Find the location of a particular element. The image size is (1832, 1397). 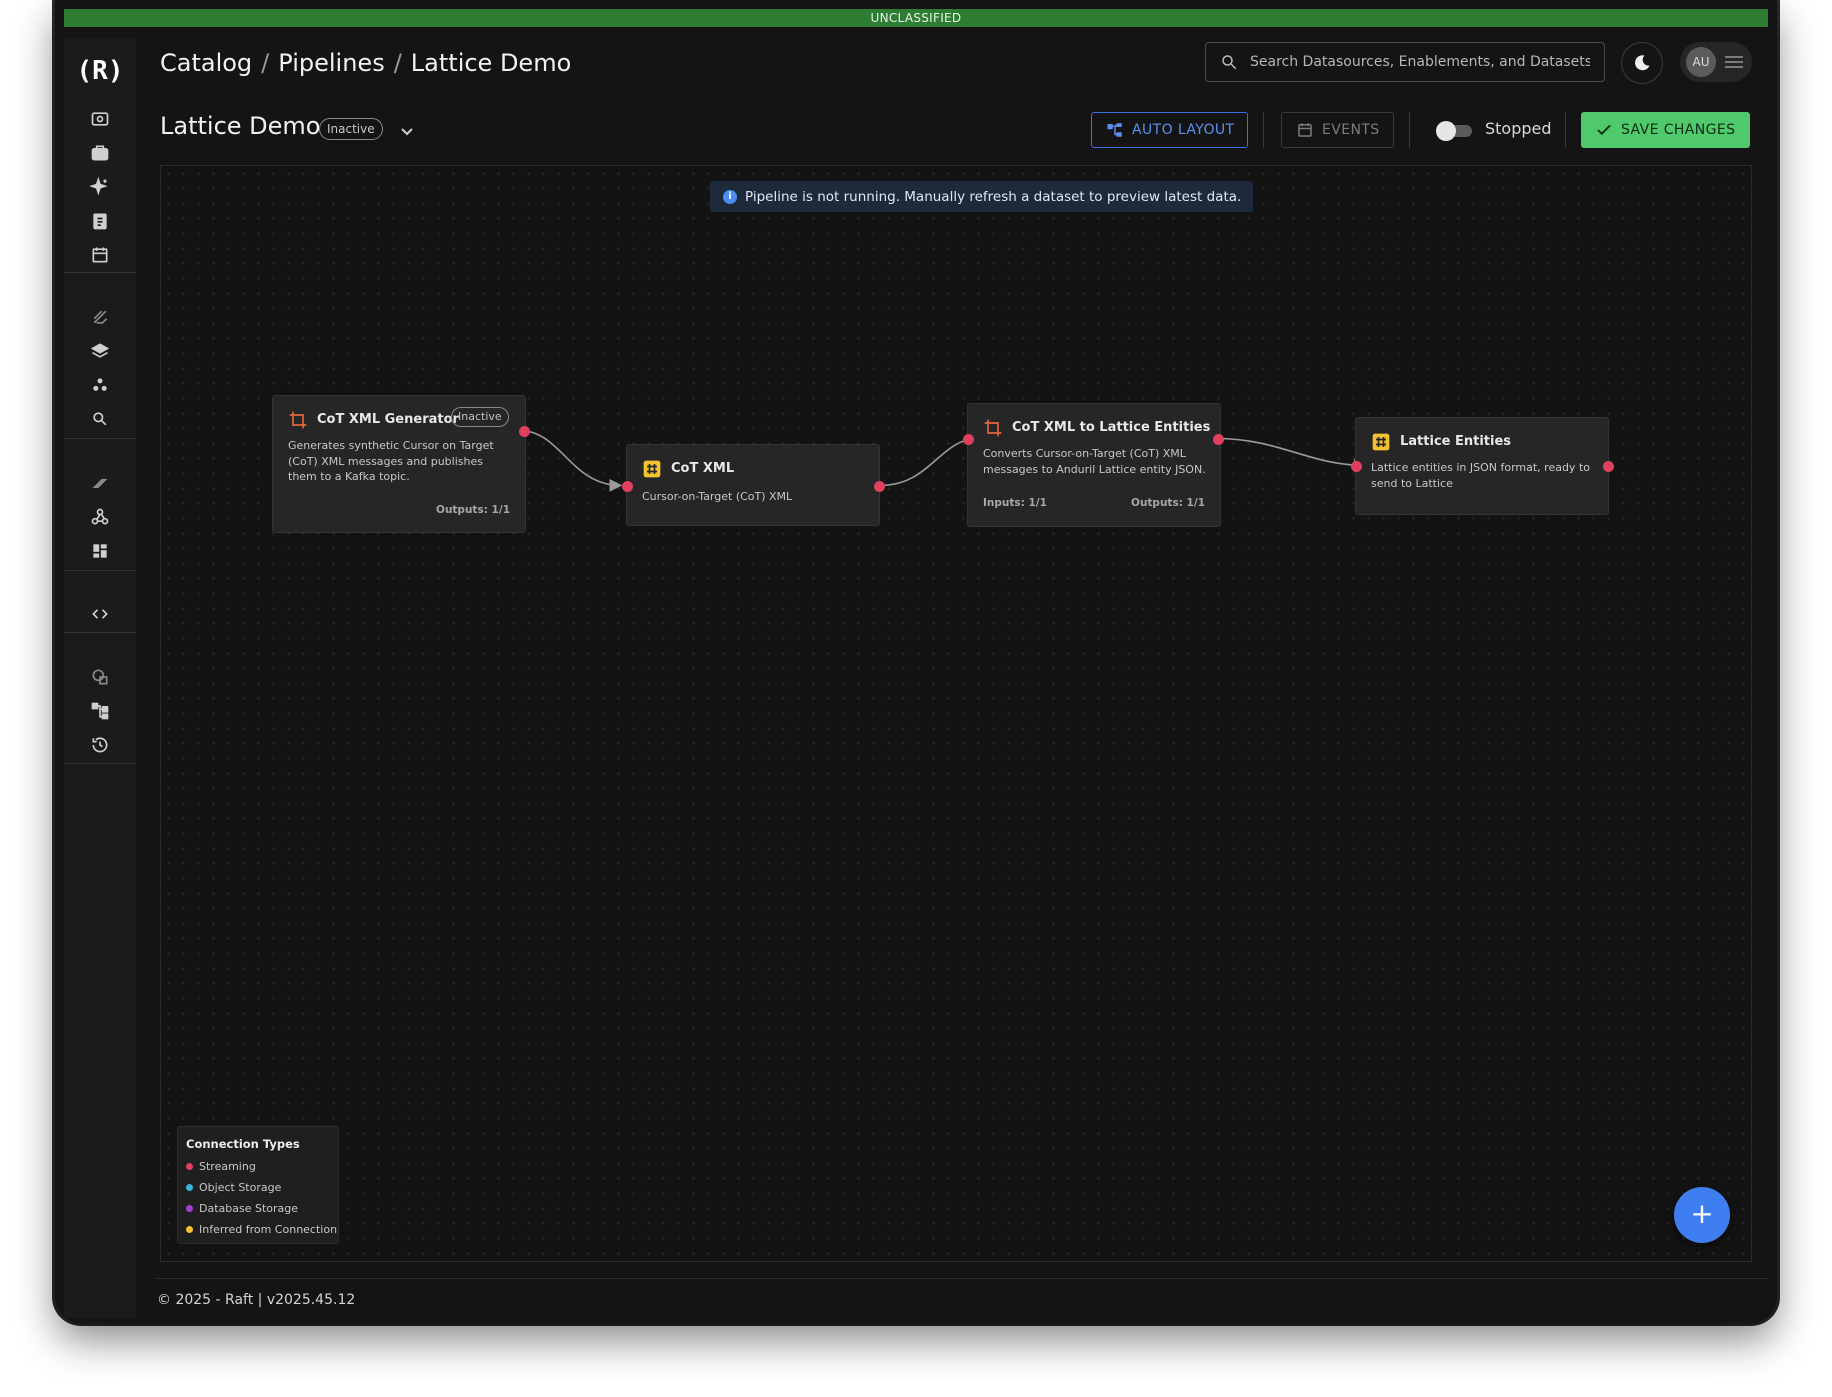

legend-item-label: Streaming is located at coordinates (227, 1166).